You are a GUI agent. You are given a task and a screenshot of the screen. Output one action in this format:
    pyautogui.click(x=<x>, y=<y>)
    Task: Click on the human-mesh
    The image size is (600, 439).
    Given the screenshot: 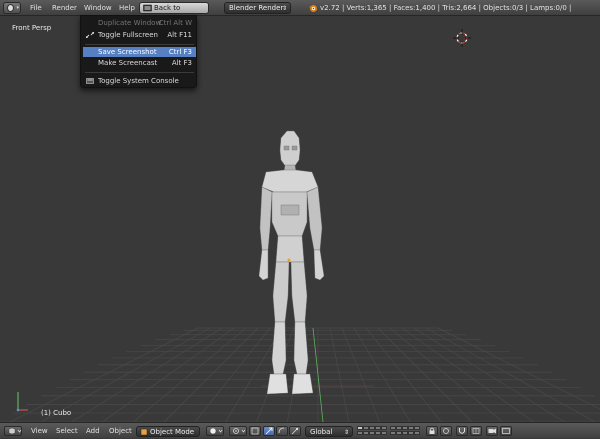 What is the action you would take?
    pyautogui.click(x=291, y=262)
    